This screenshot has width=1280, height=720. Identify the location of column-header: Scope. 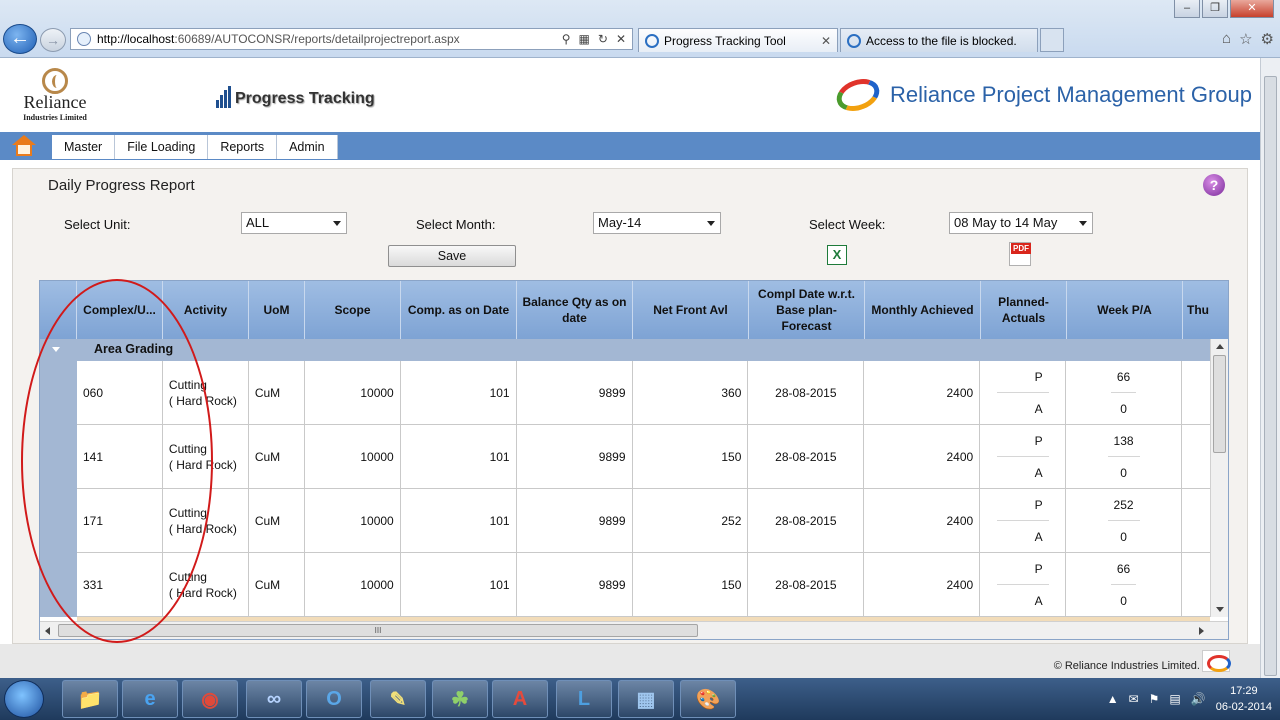
(353, 310).